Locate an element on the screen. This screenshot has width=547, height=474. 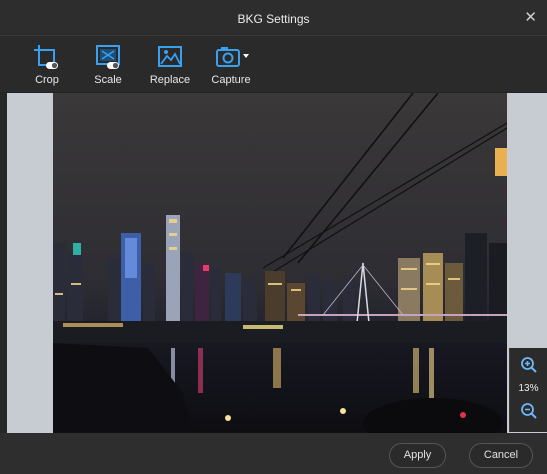
title-bar: BKG Settings ✕ is located at coordinates (273, 18).